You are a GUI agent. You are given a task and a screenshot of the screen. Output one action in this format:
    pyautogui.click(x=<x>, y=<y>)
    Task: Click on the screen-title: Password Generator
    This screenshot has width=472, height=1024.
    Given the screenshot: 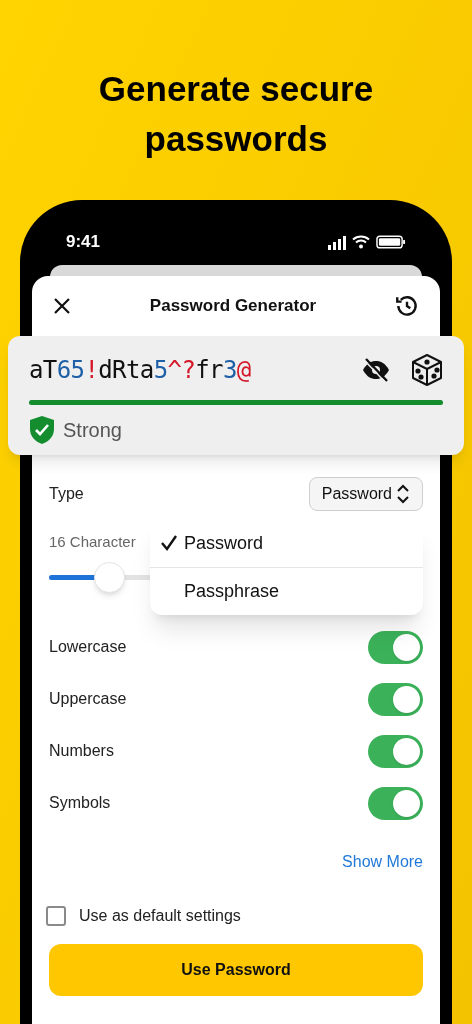 What is the action you would take?
    pyautogui.click(x=233, y=306)
    